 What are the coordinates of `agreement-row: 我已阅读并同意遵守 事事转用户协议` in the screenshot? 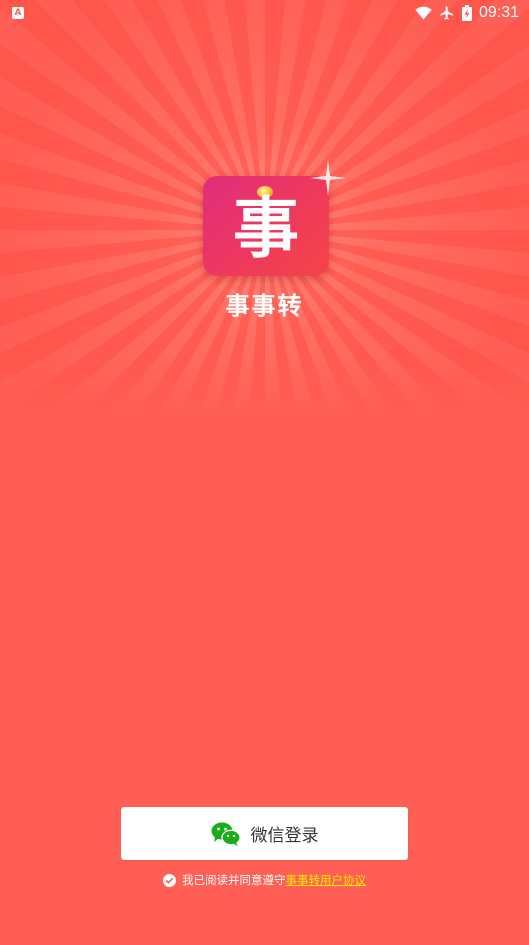 It's located at (264, 880).